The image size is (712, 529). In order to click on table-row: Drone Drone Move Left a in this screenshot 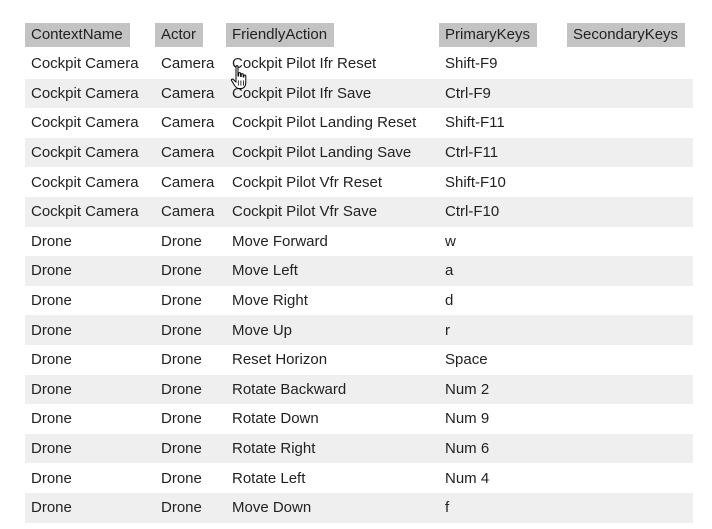, I will do `click(359, 271)`.